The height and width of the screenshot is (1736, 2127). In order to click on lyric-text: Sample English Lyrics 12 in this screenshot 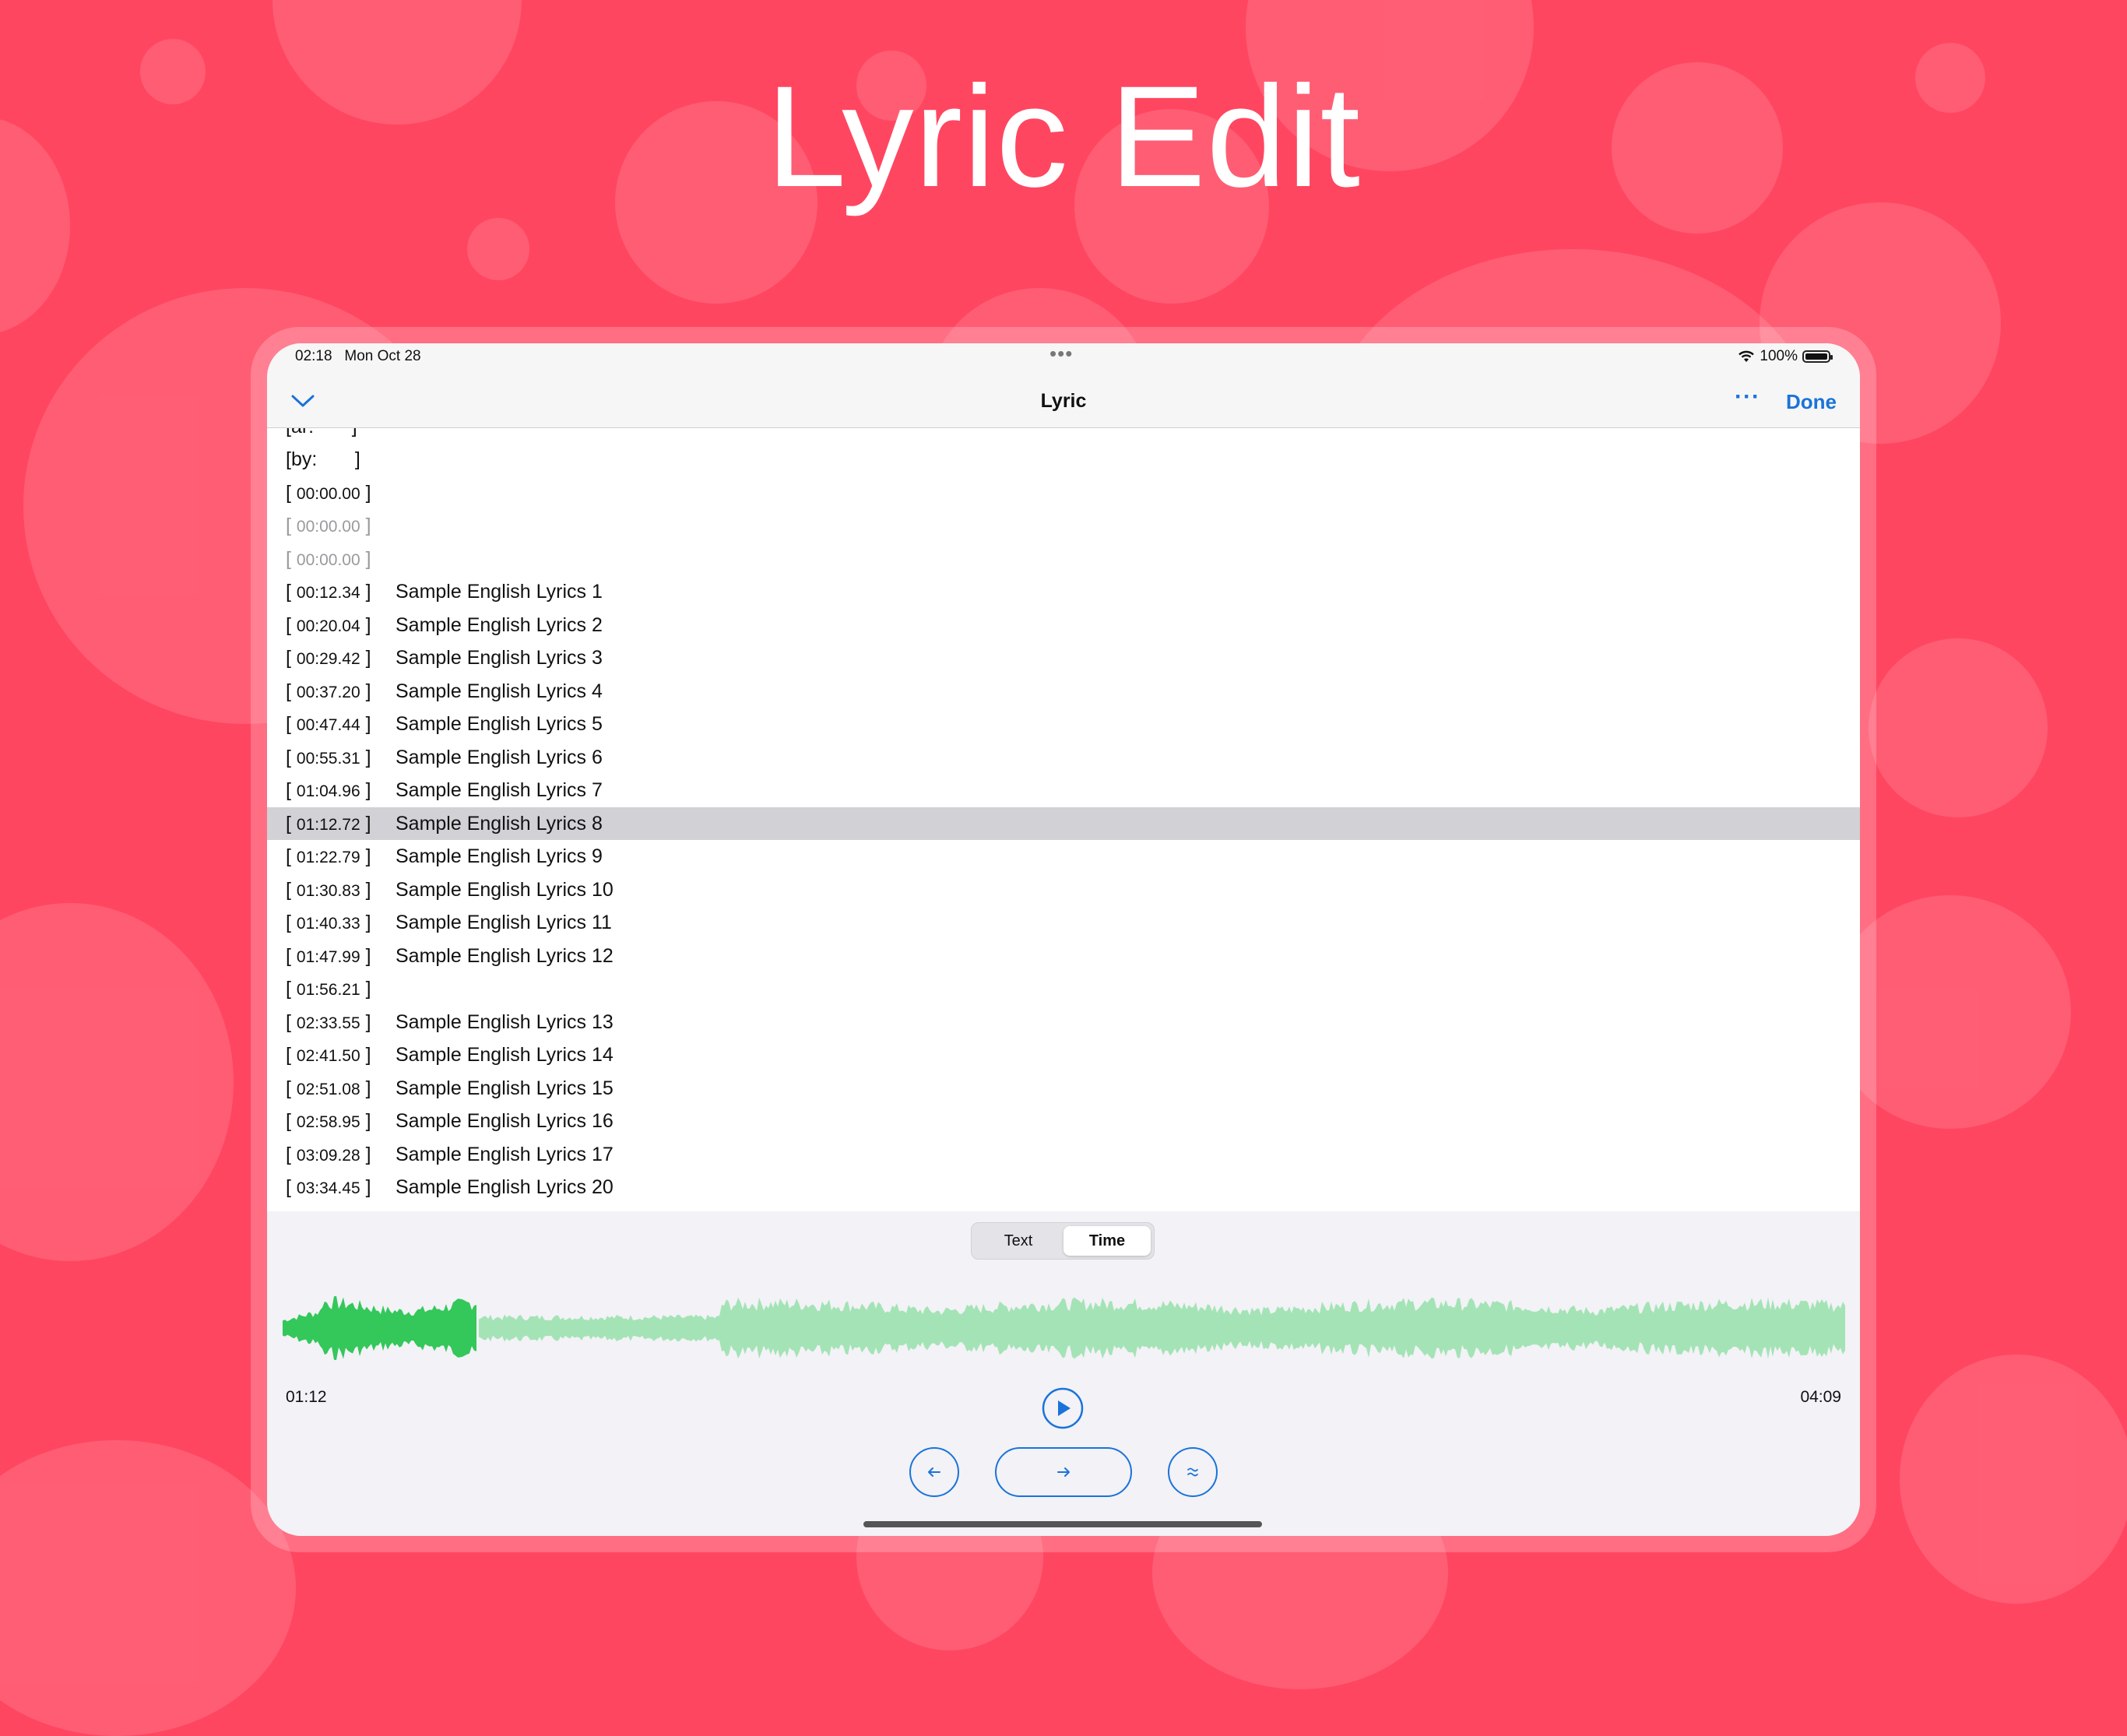, I will do `click(505, 956)`.